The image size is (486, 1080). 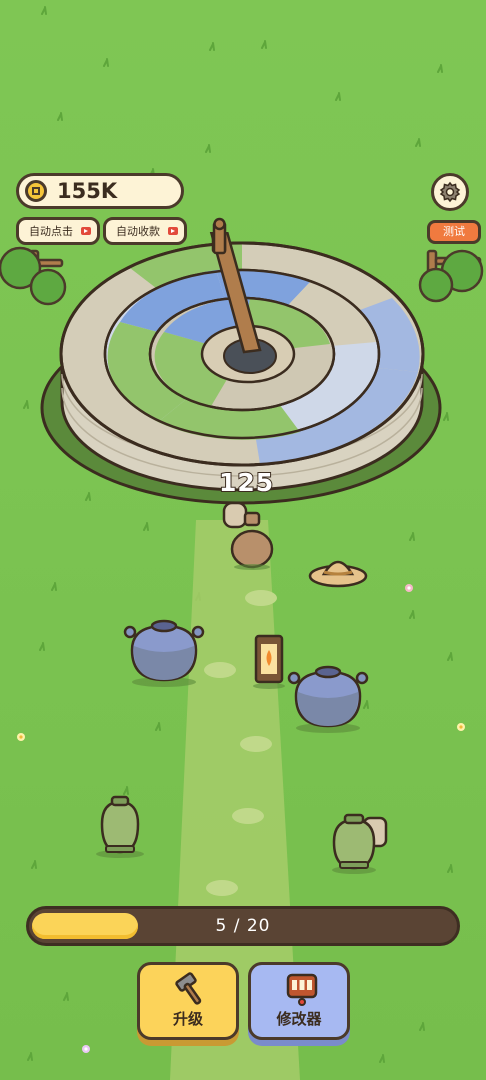 I want to click on auto-click-button: 自动点击, so click(x=58, y=231).